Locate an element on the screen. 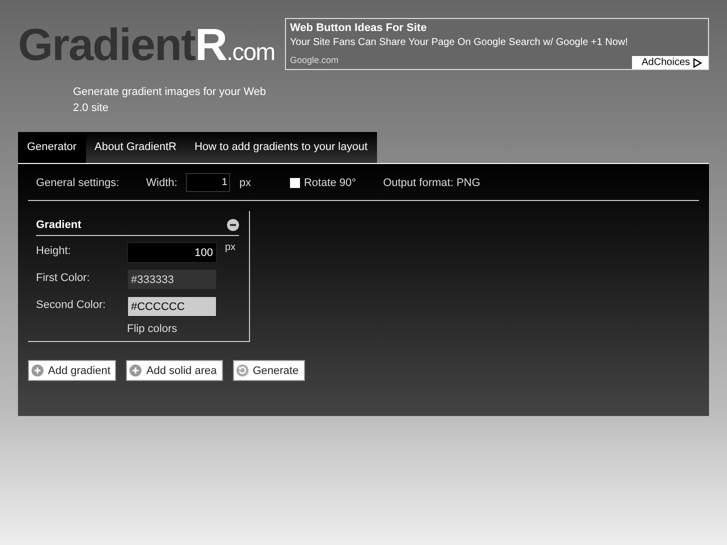 The height and width of the screenshot is (545, 727). refresh-icon is located at coordinates (242, 370).